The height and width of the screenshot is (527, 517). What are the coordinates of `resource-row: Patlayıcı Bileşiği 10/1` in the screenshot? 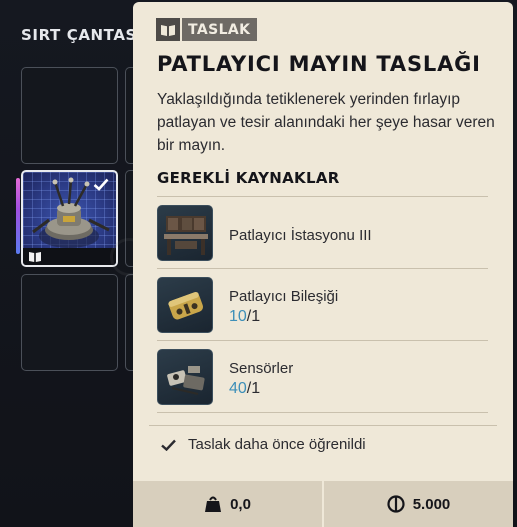 It's located at (322, 304).